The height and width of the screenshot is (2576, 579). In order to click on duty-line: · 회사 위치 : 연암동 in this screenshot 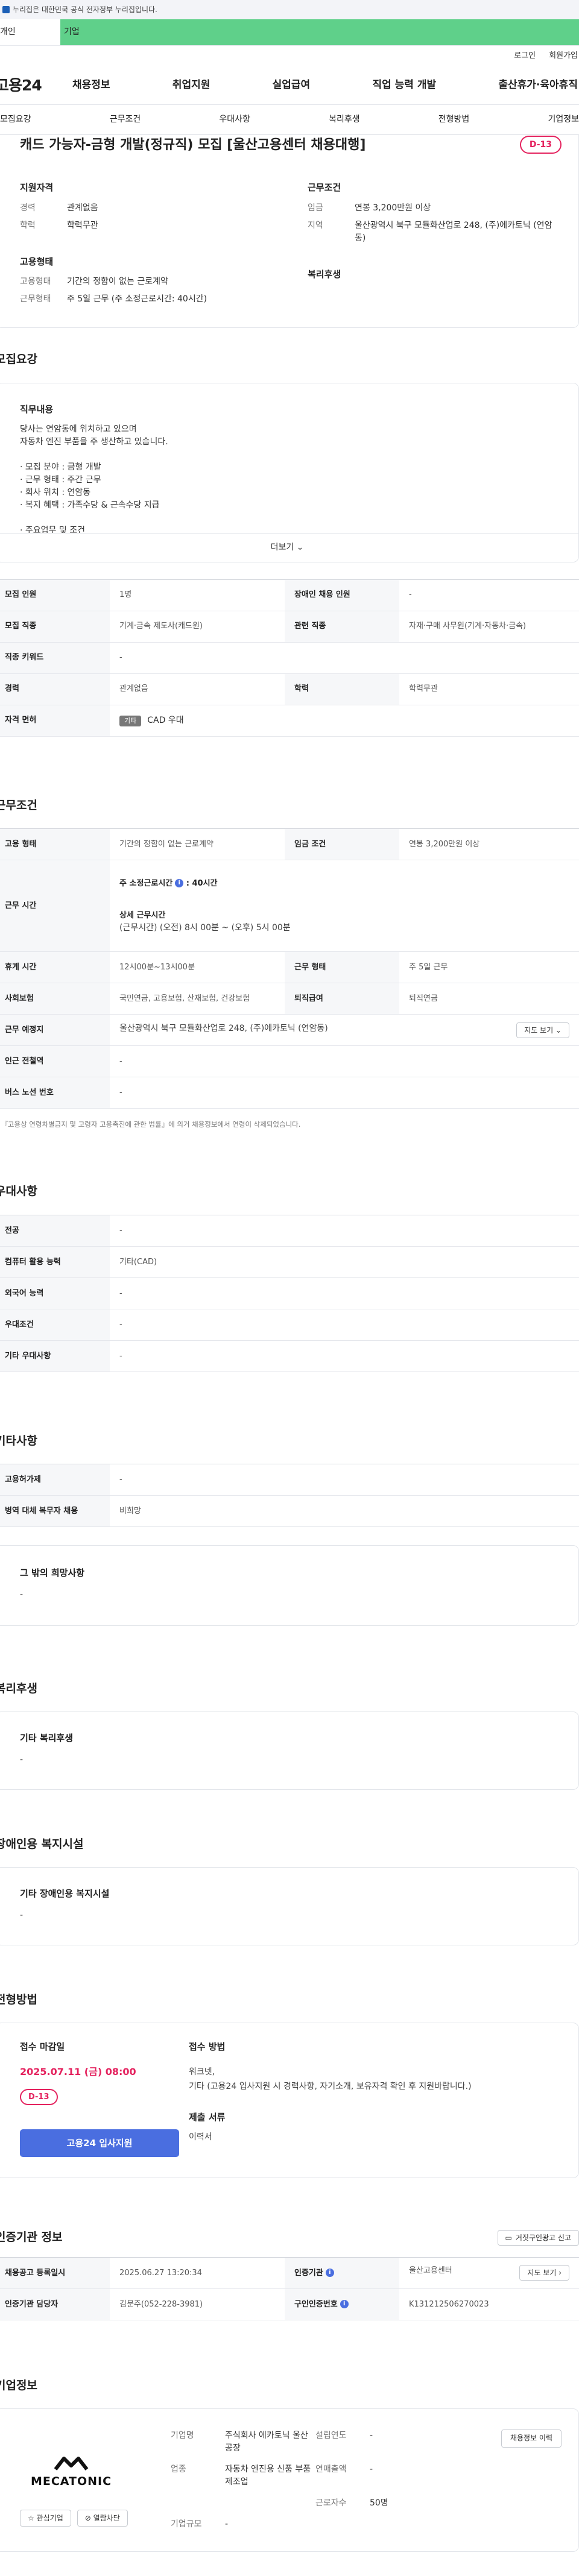, I will do `click(55, 492)`.